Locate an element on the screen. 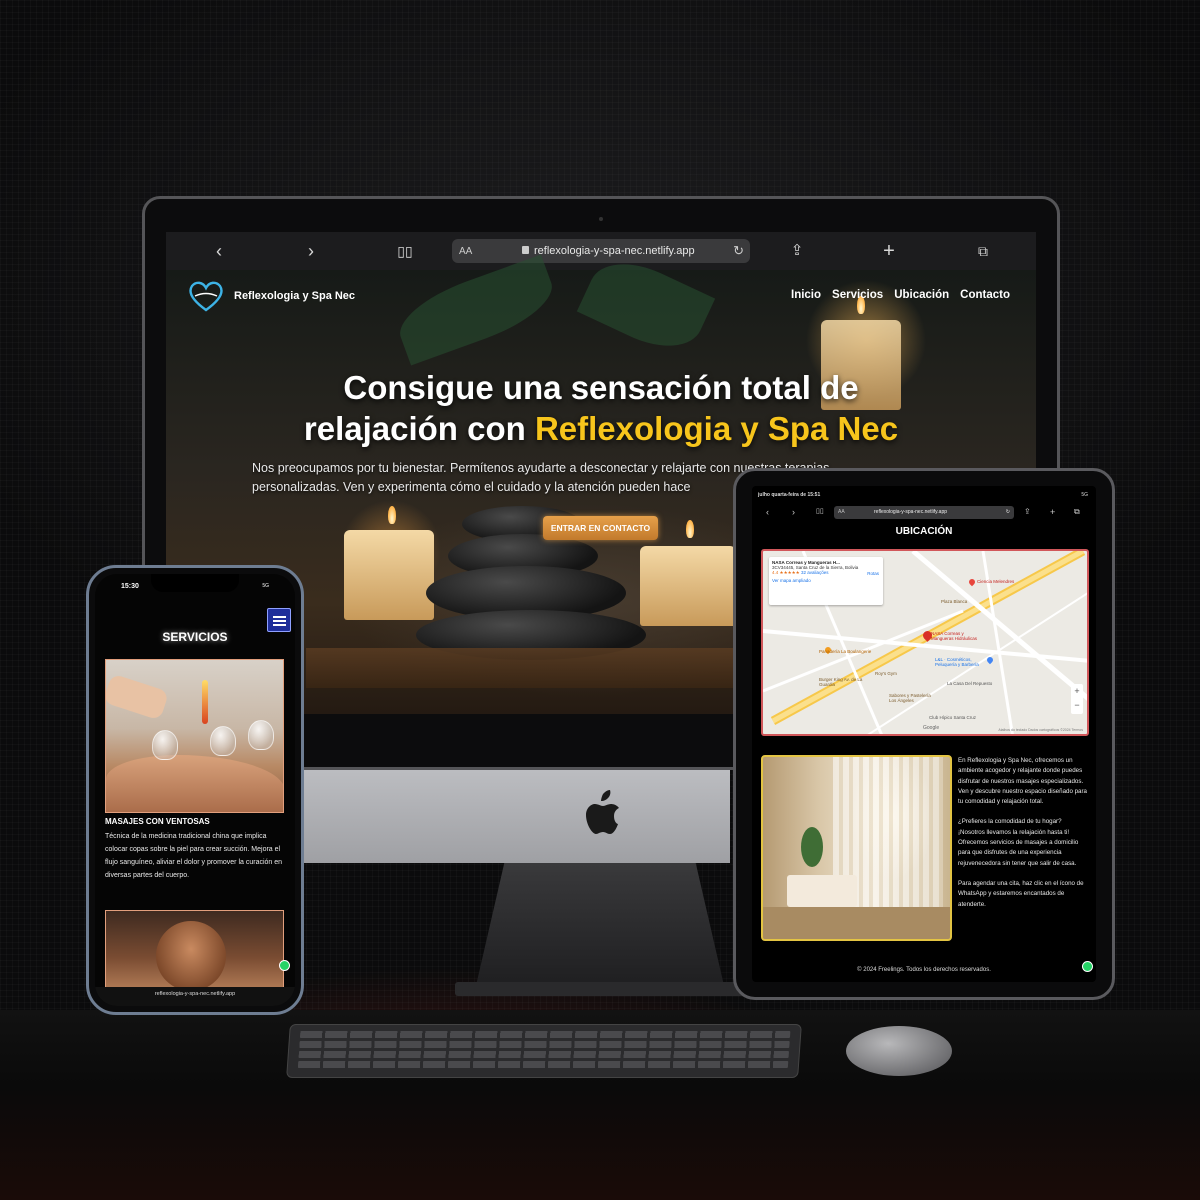 The width and height of the screenshot is (1200, 1200). hero-title-highlight: Reflexologia y Spa Nec is located at coordinates (716, 428).